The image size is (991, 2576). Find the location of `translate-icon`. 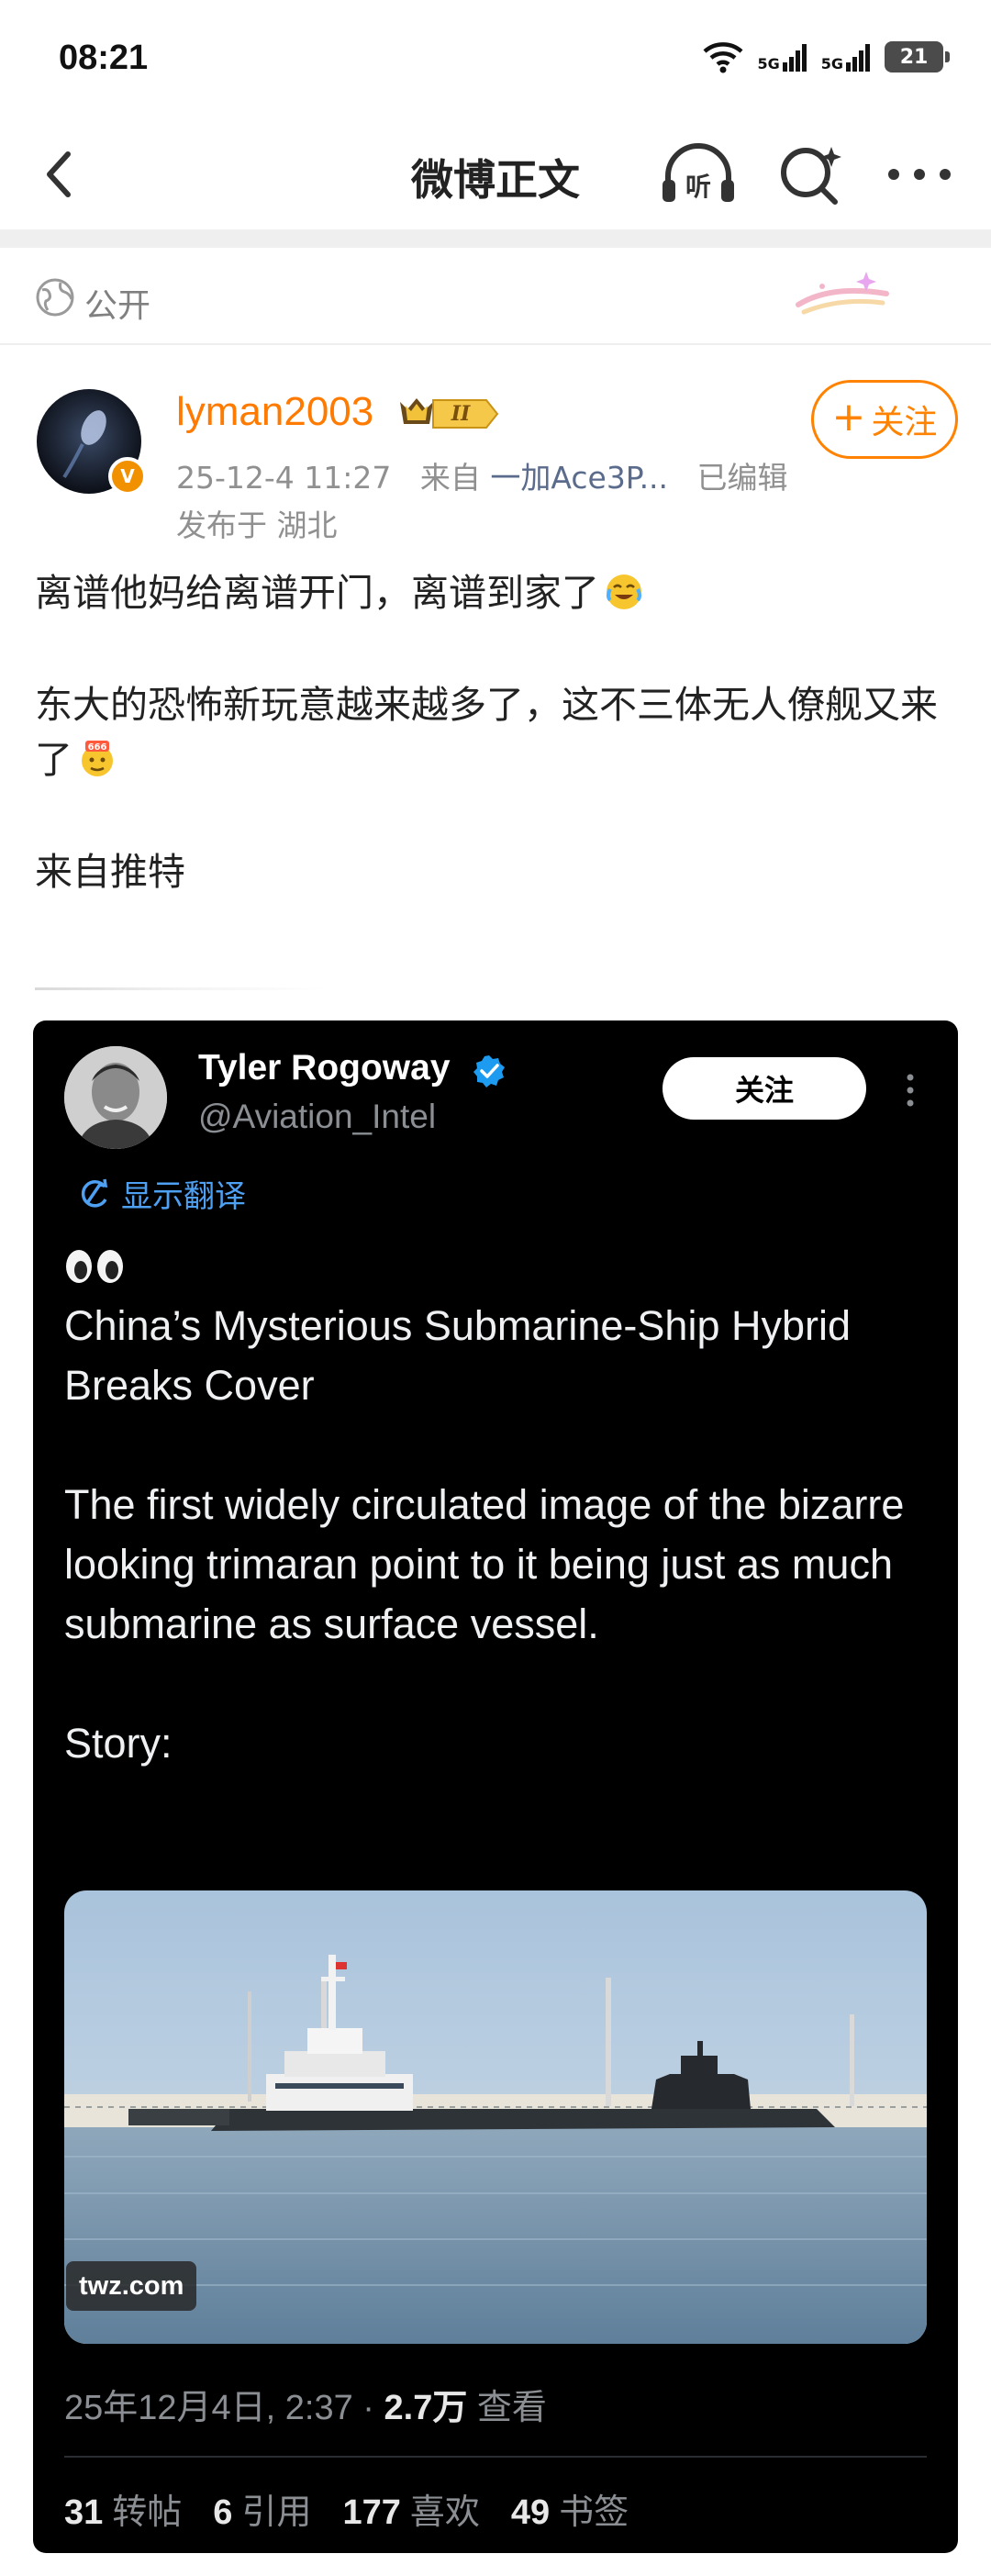

translate-icon is located at coordinates (94, 1193).